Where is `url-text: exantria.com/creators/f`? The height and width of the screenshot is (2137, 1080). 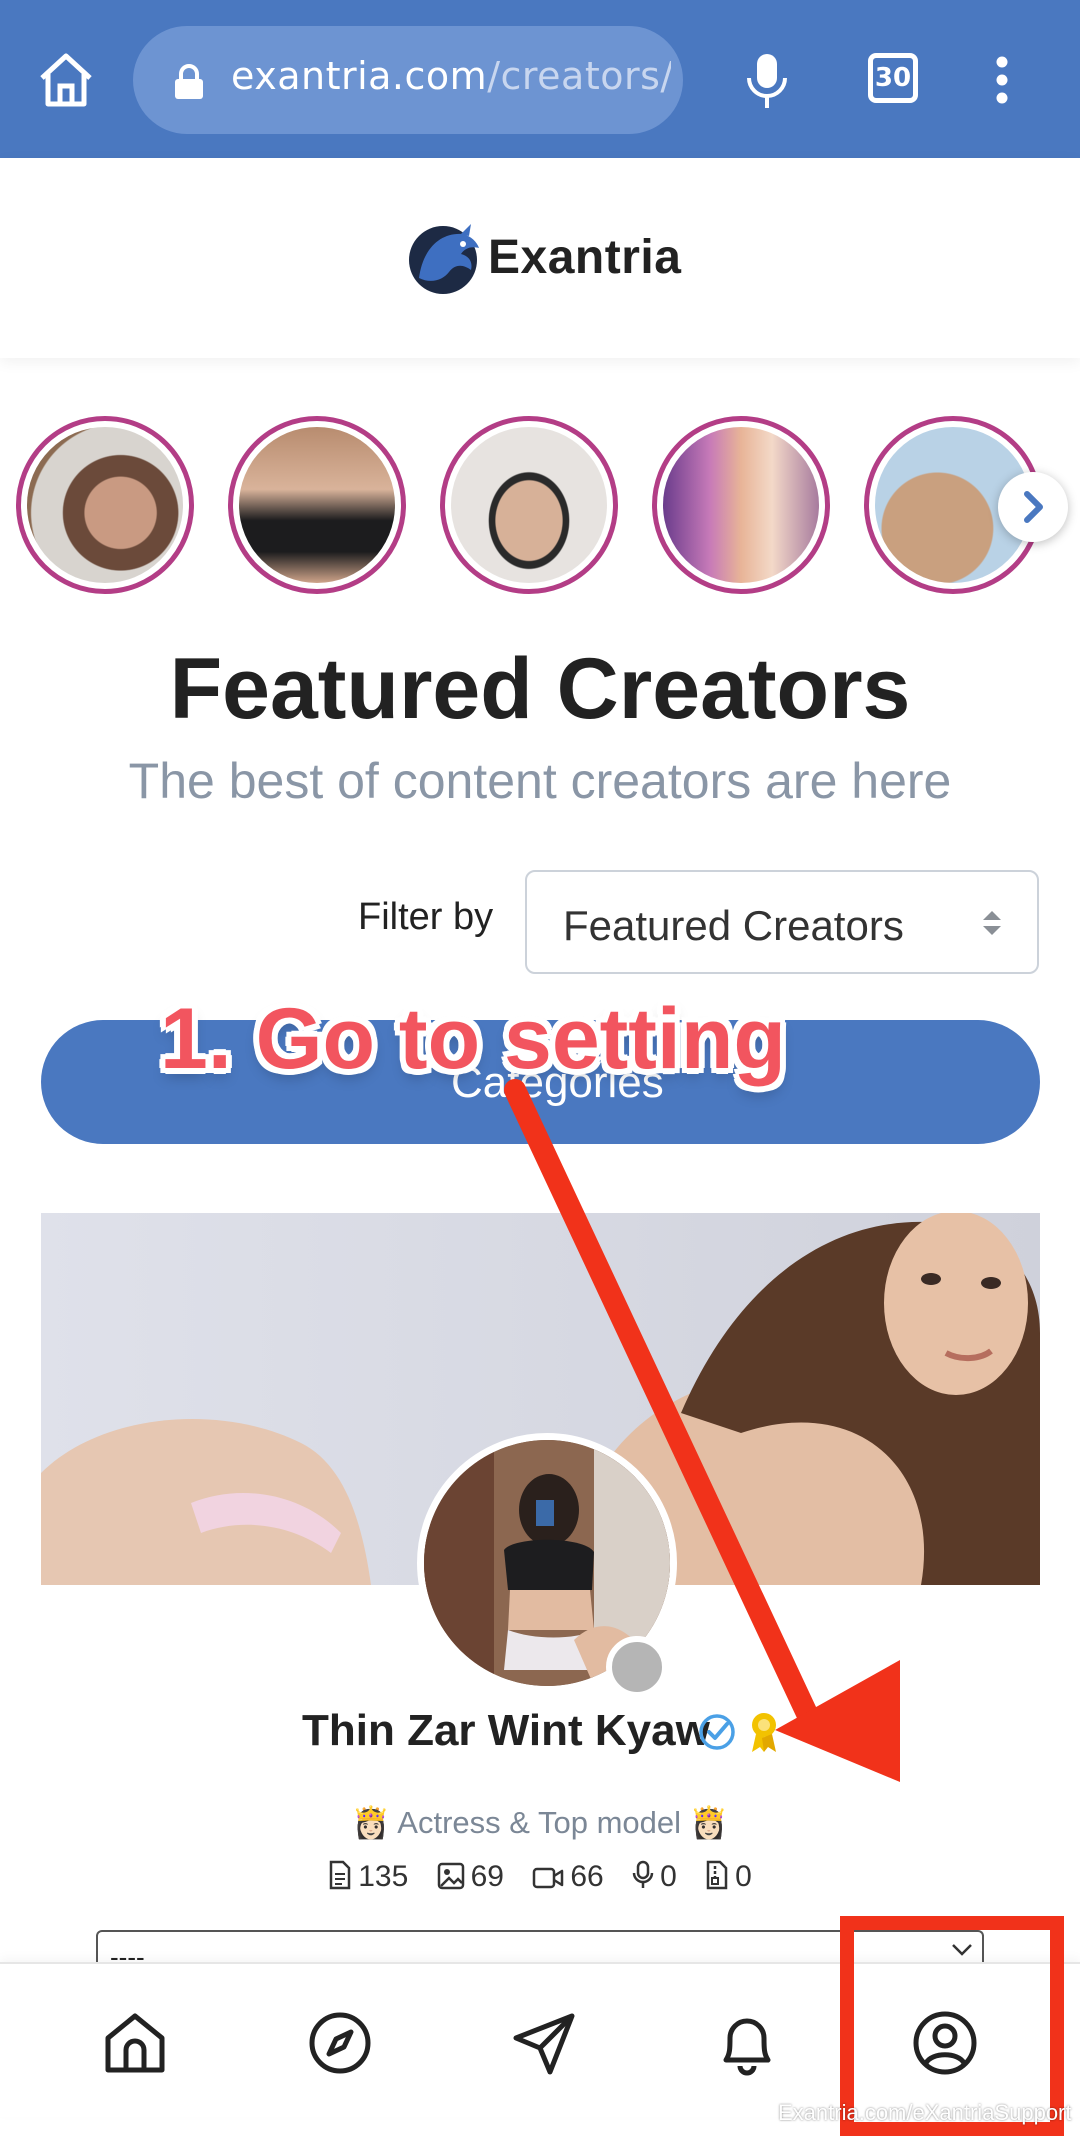 url-text: exantria.com/creators/f is located at coordinates (451, 76).